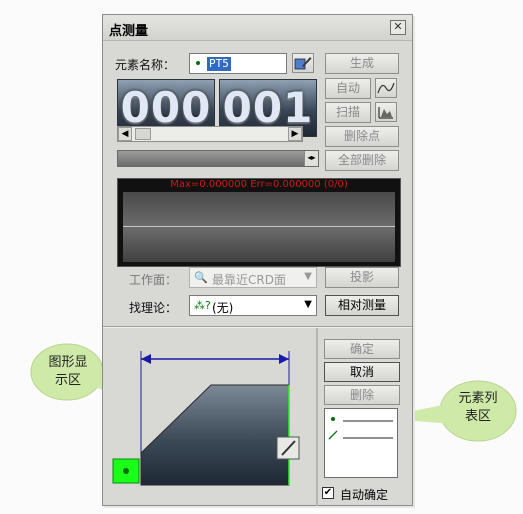 Image resolution: width=523 pixels, height=514 pixels. Describe the element at coordinates (295, 134) in the screenshot. I see `scroll-right-icon: ▶` at that location.